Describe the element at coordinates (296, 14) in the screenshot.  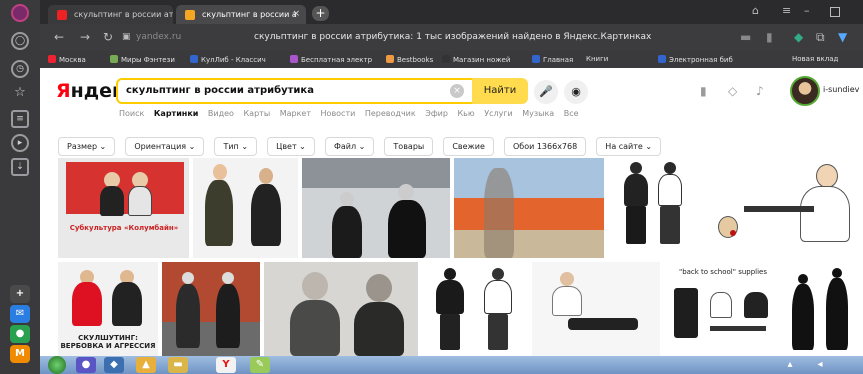
I see `close-tab-icon: ×` at that location.